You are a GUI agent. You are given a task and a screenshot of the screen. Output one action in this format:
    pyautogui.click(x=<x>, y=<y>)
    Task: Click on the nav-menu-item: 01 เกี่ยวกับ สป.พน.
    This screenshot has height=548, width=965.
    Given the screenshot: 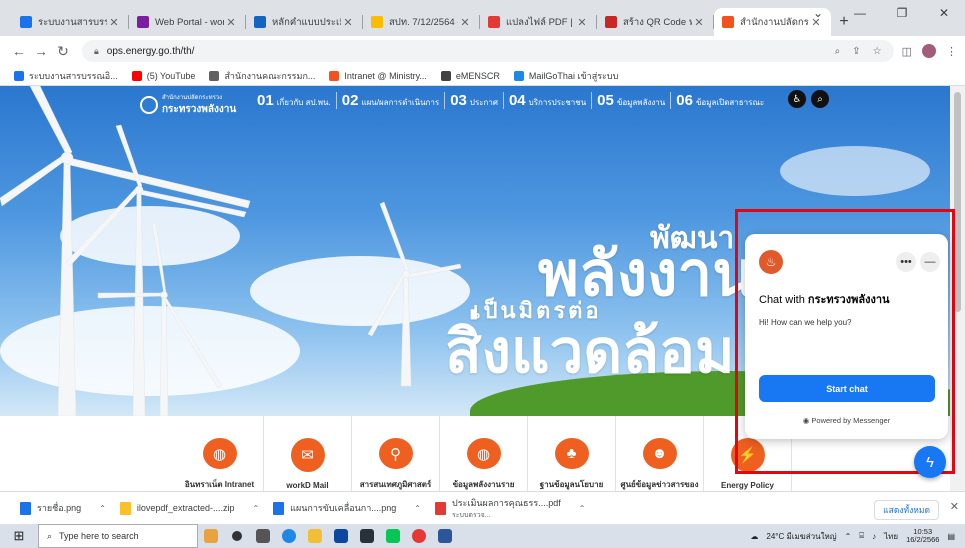 What is the action you would take?
    pyautogui.click(x=294, y=100)
    